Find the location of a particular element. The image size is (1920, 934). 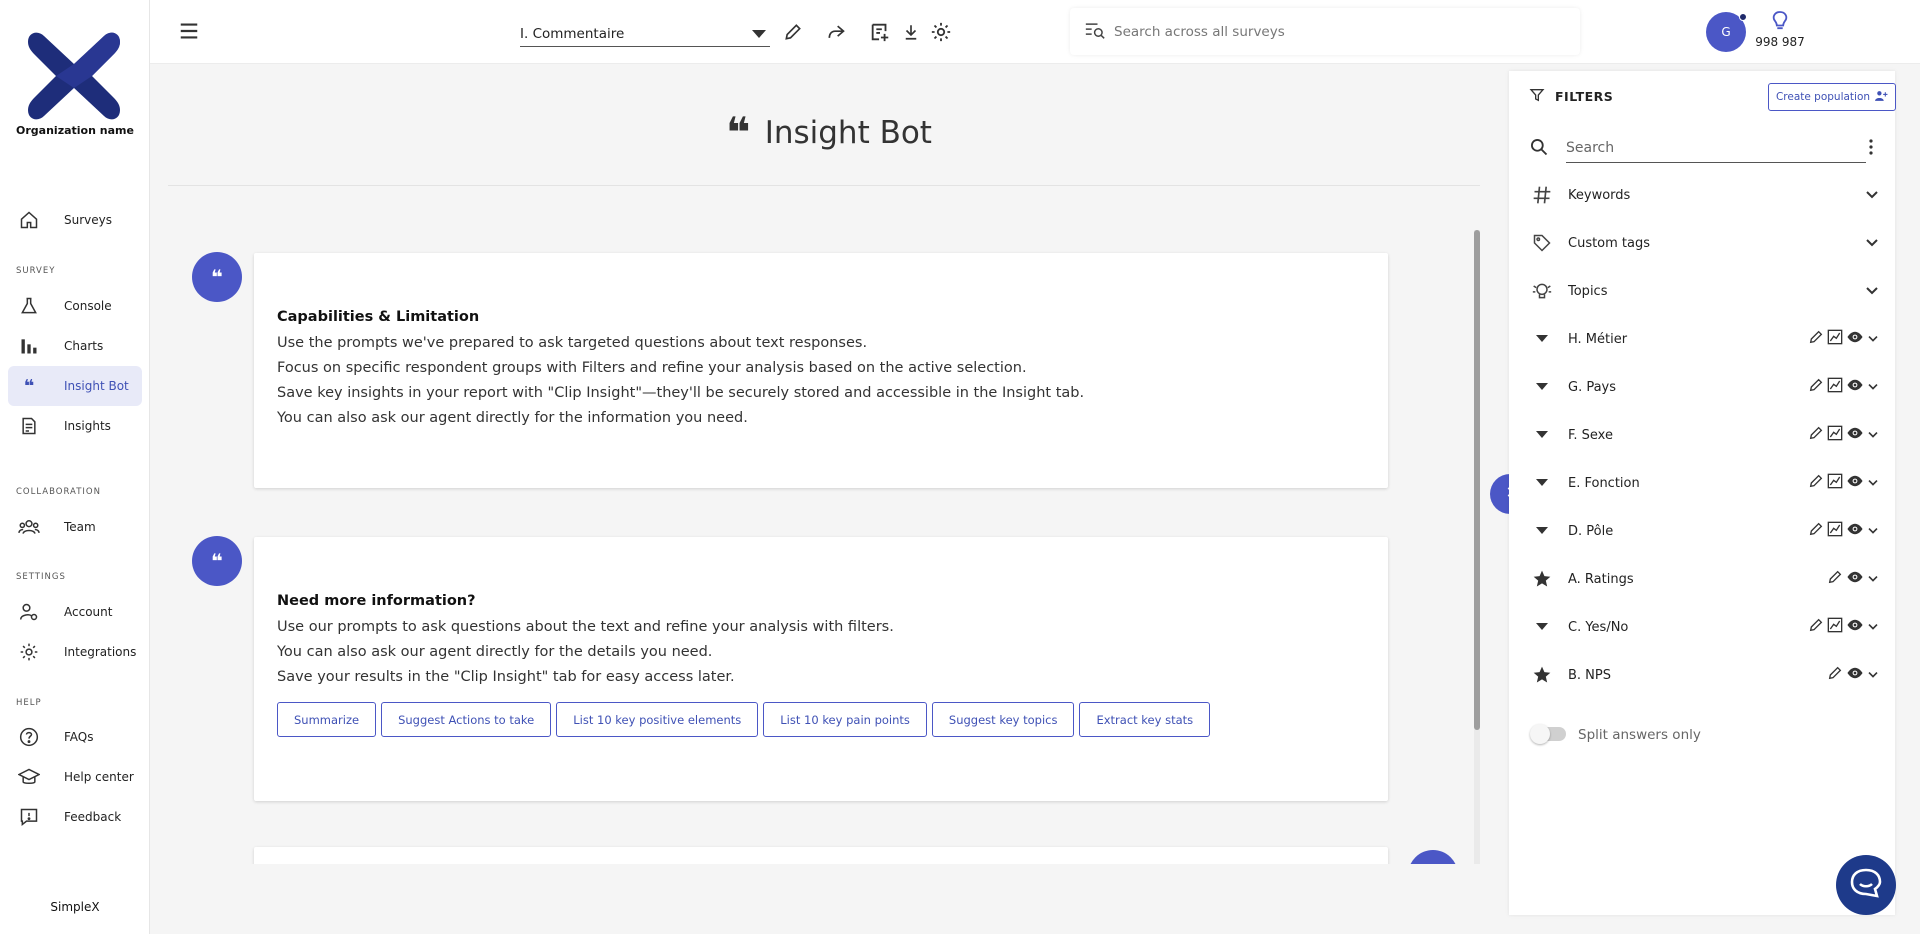

sidebar-item-feedback: Feedback is located at coordinates (75, 817).